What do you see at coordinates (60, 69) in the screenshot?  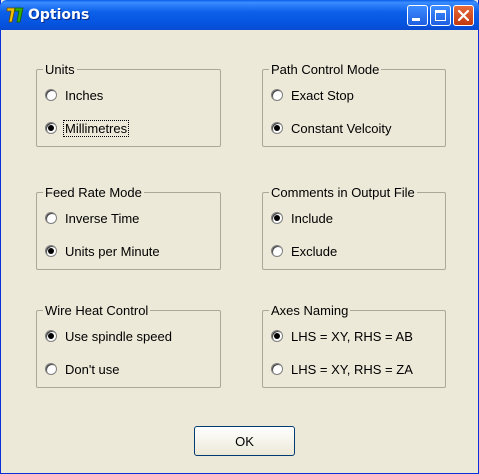 I see `units-legend: Units` at bounding box center [60, 69].